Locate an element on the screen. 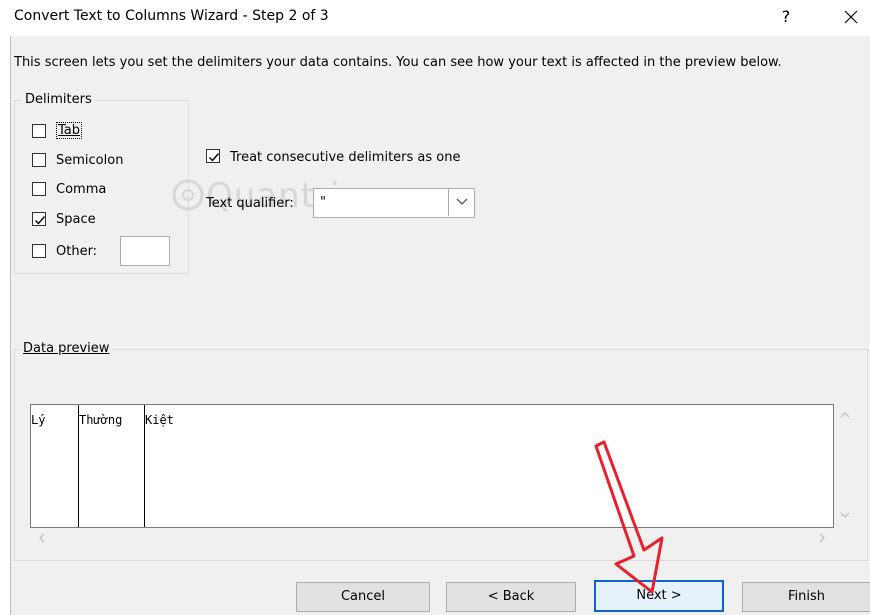 The image size is (870, 615). chevron-up-icon is located at coordinates (845, 415).